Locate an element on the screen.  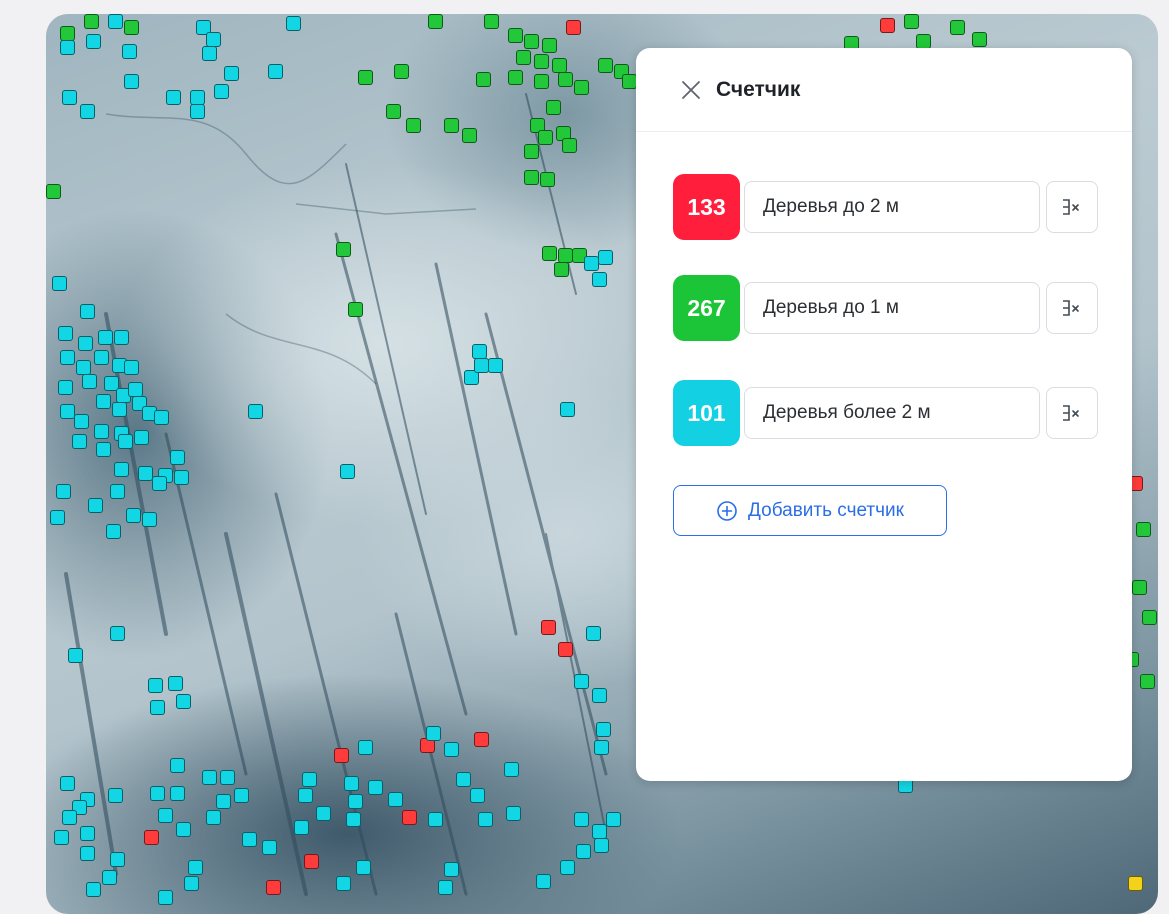
add-counter-button: Добавить счетчик is located at coordinates (810, 510).